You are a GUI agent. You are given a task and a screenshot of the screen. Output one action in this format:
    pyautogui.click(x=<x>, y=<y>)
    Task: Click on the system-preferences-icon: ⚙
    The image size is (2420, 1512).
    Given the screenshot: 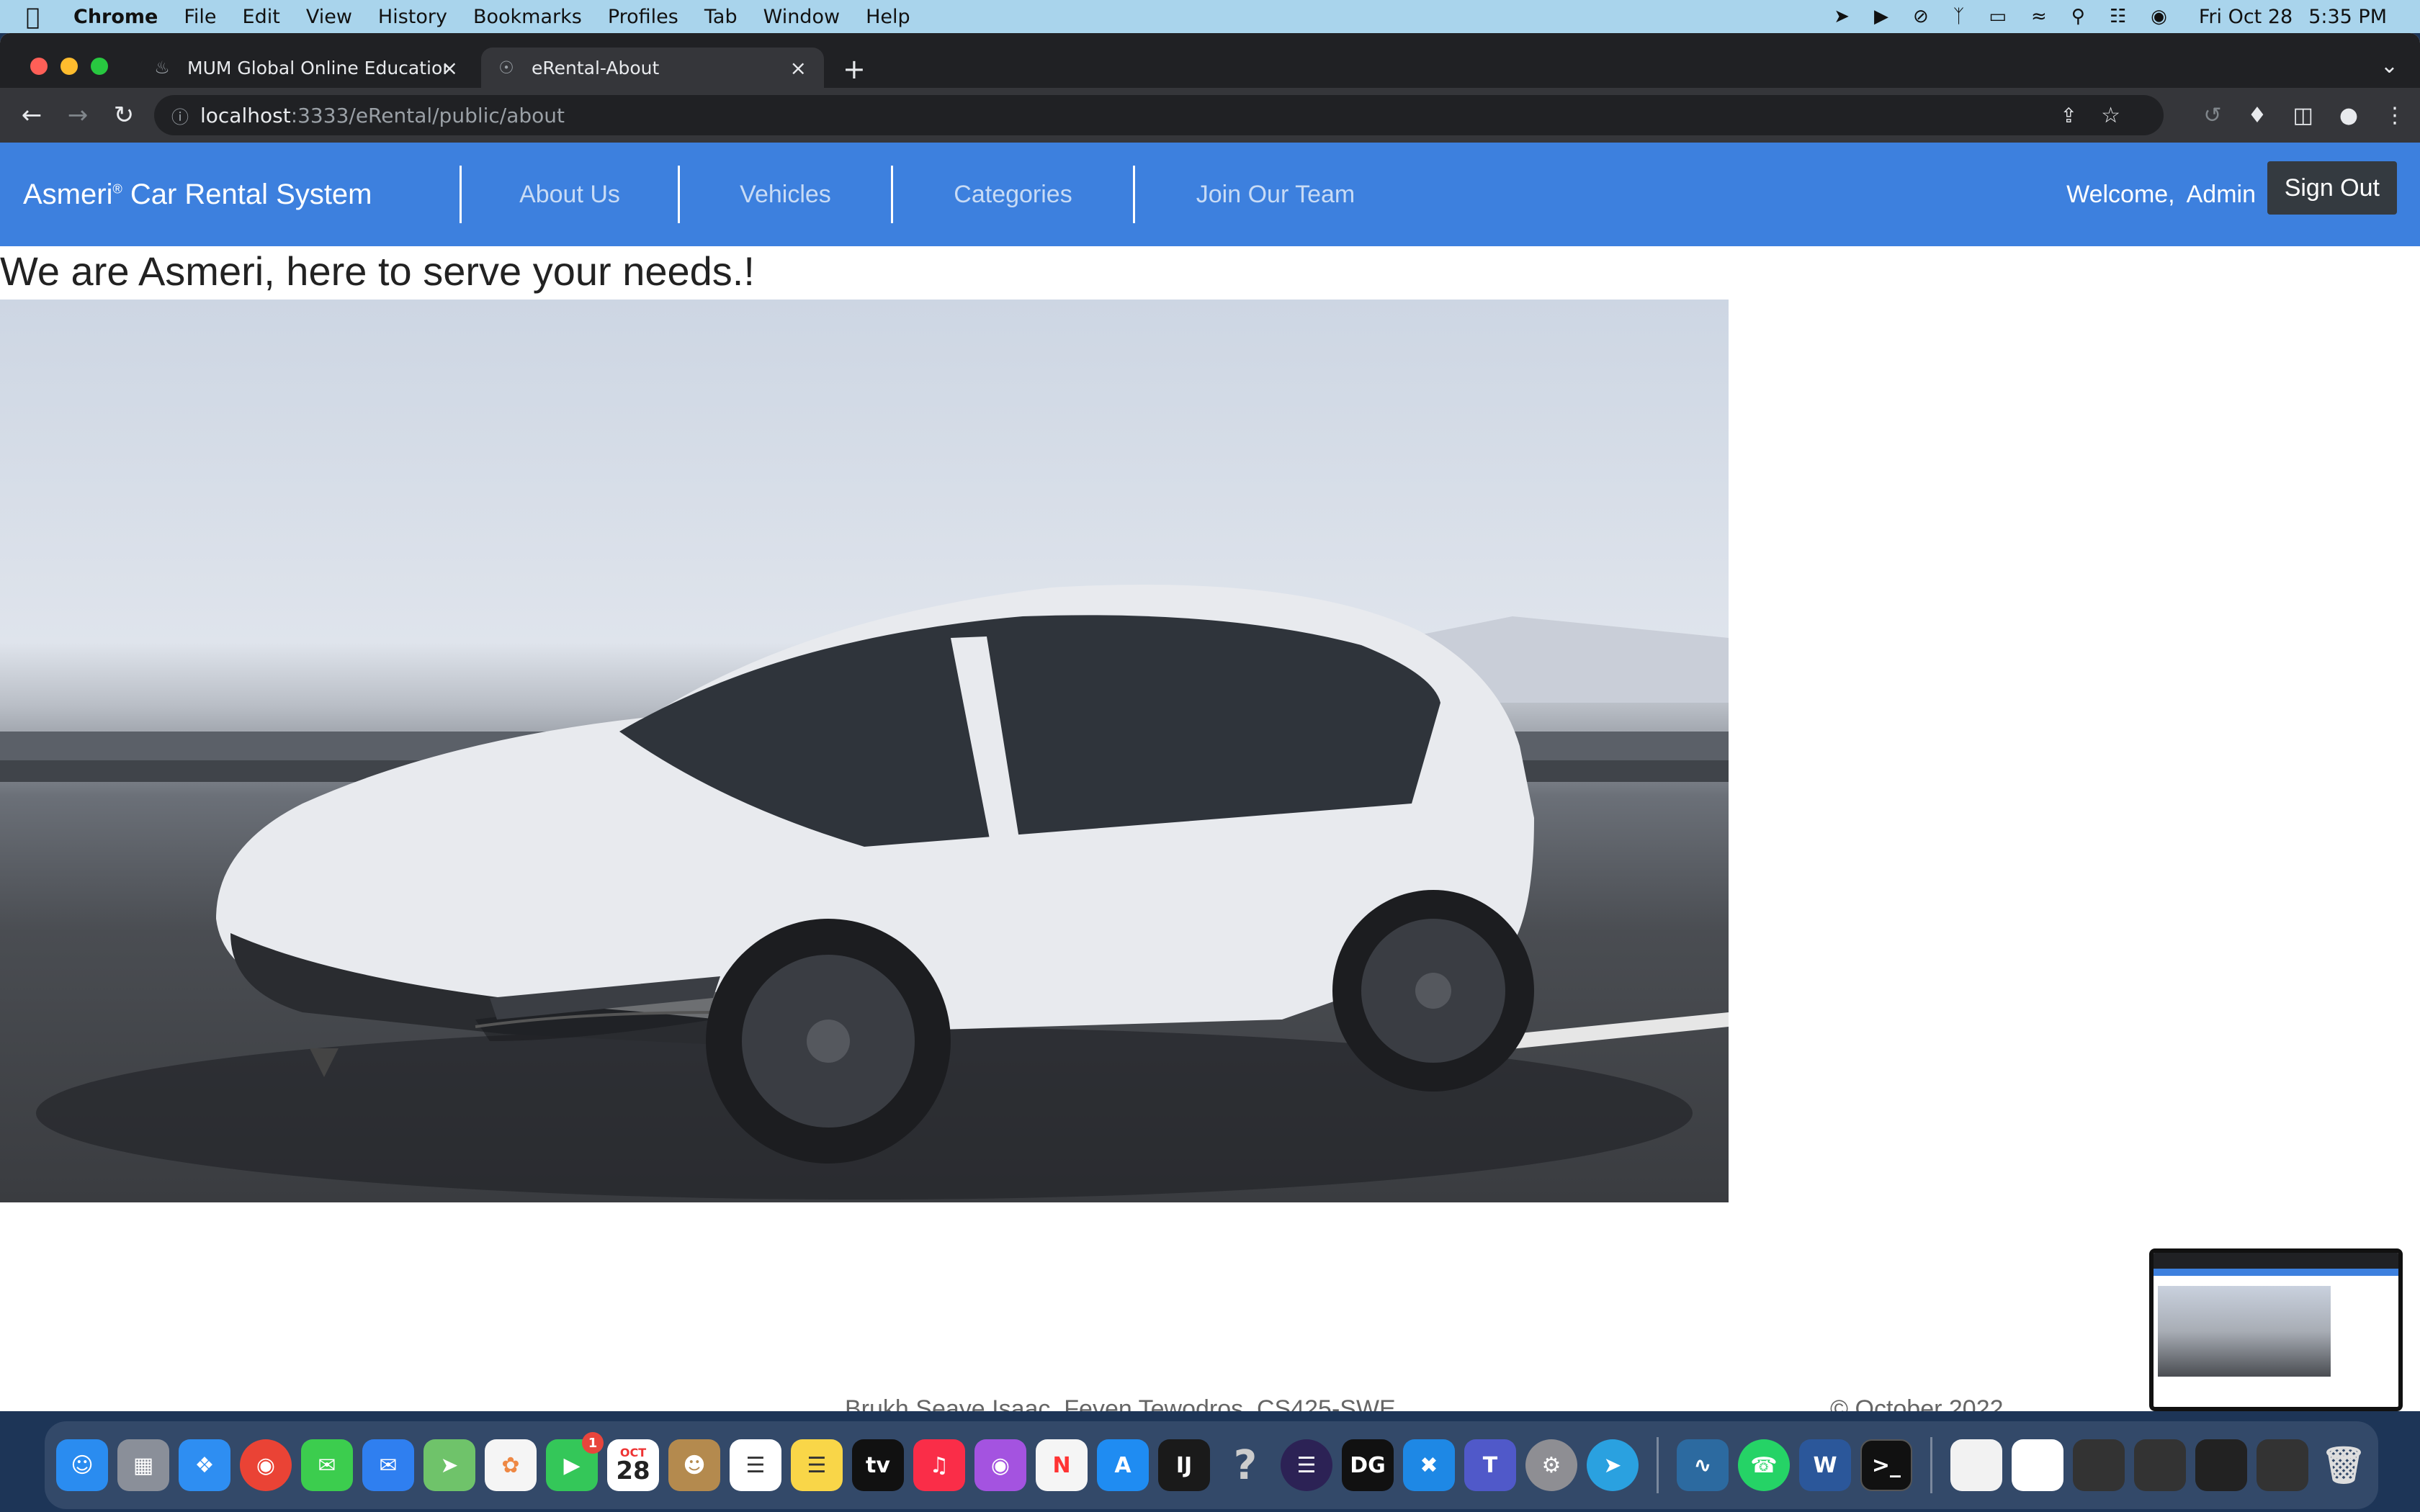 What is the action you would take?
    pyautogui.click(x=1551, y=1465)
    